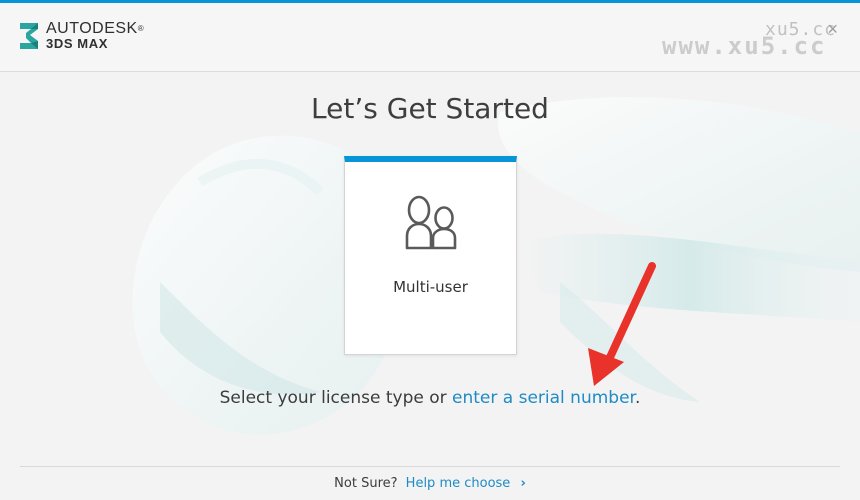  Describe the element at coordinates (430, 108) in the screenshot. I see `page-title: Let’s Get Started` at that location.